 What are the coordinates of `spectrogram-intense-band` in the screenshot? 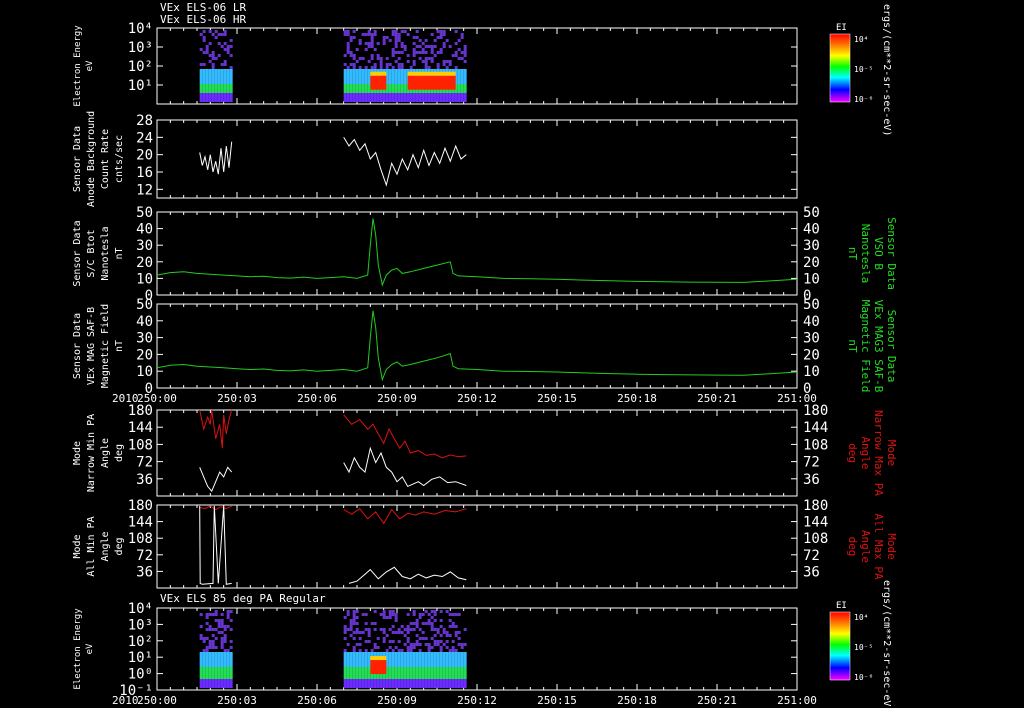 It's located at (378, 667).